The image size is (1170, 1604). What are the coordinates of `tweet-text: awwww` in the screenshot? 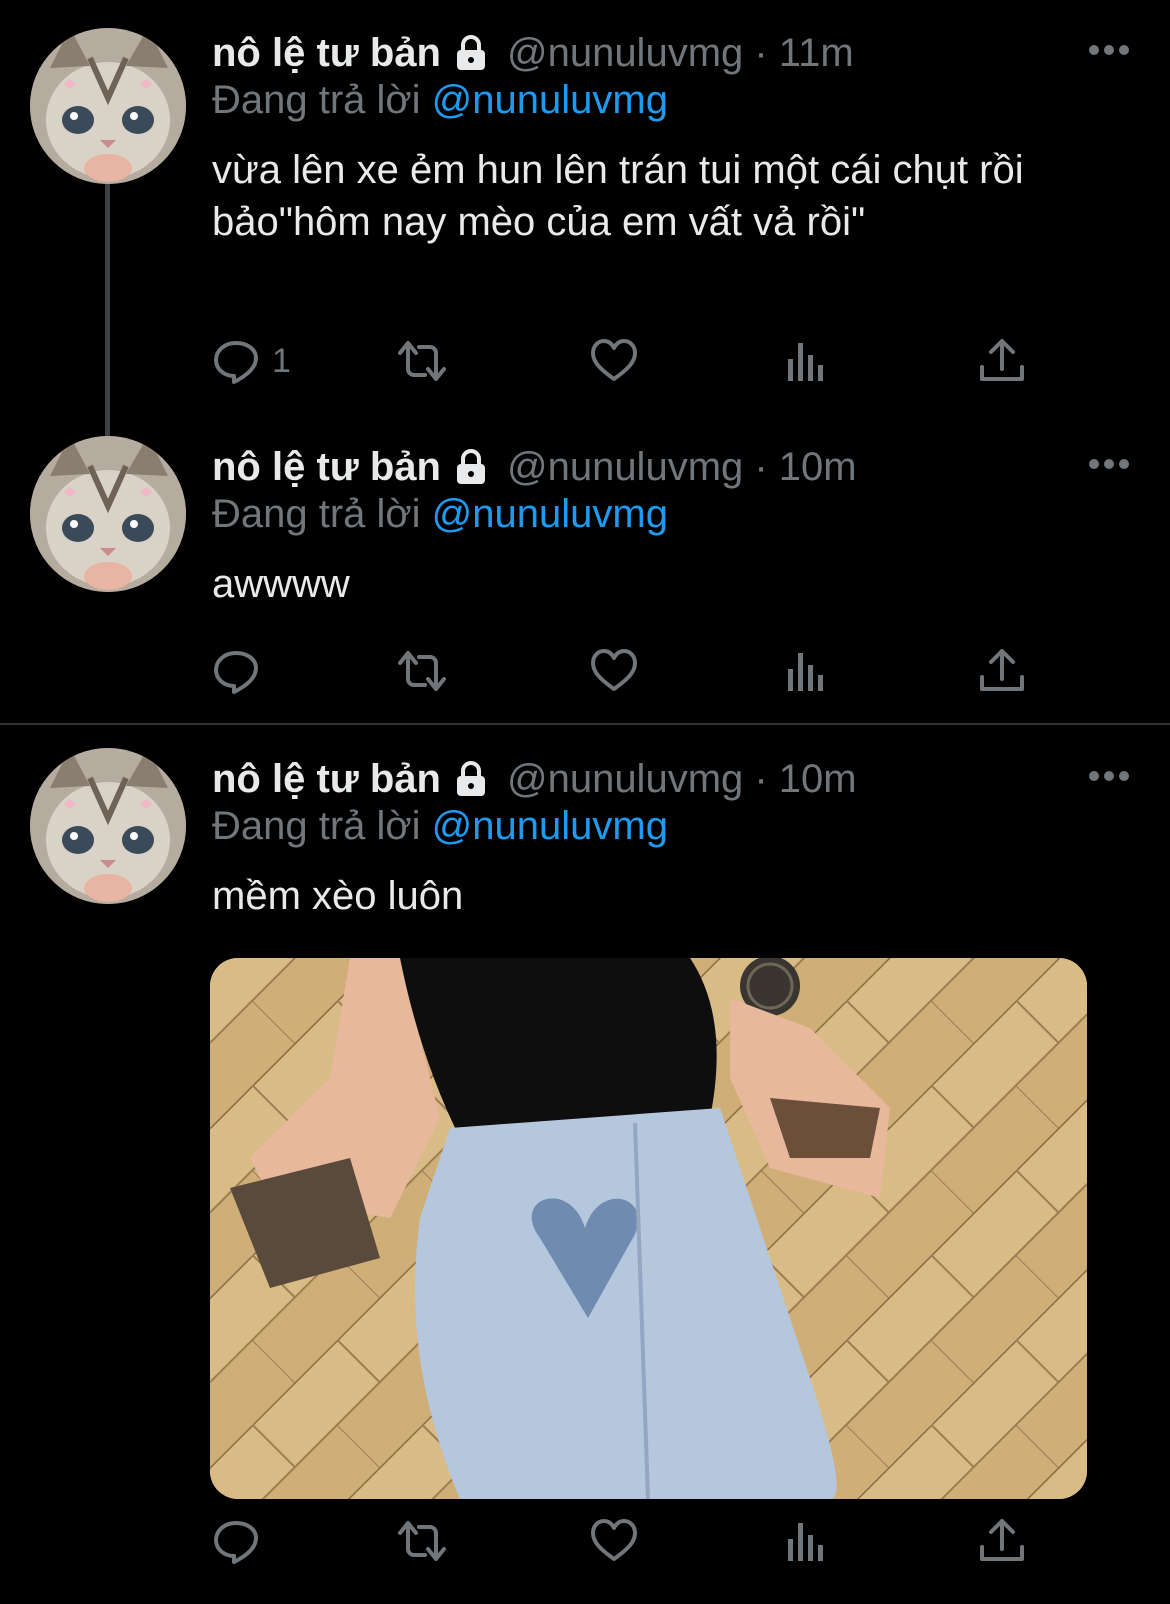 It's located at (281, 584).